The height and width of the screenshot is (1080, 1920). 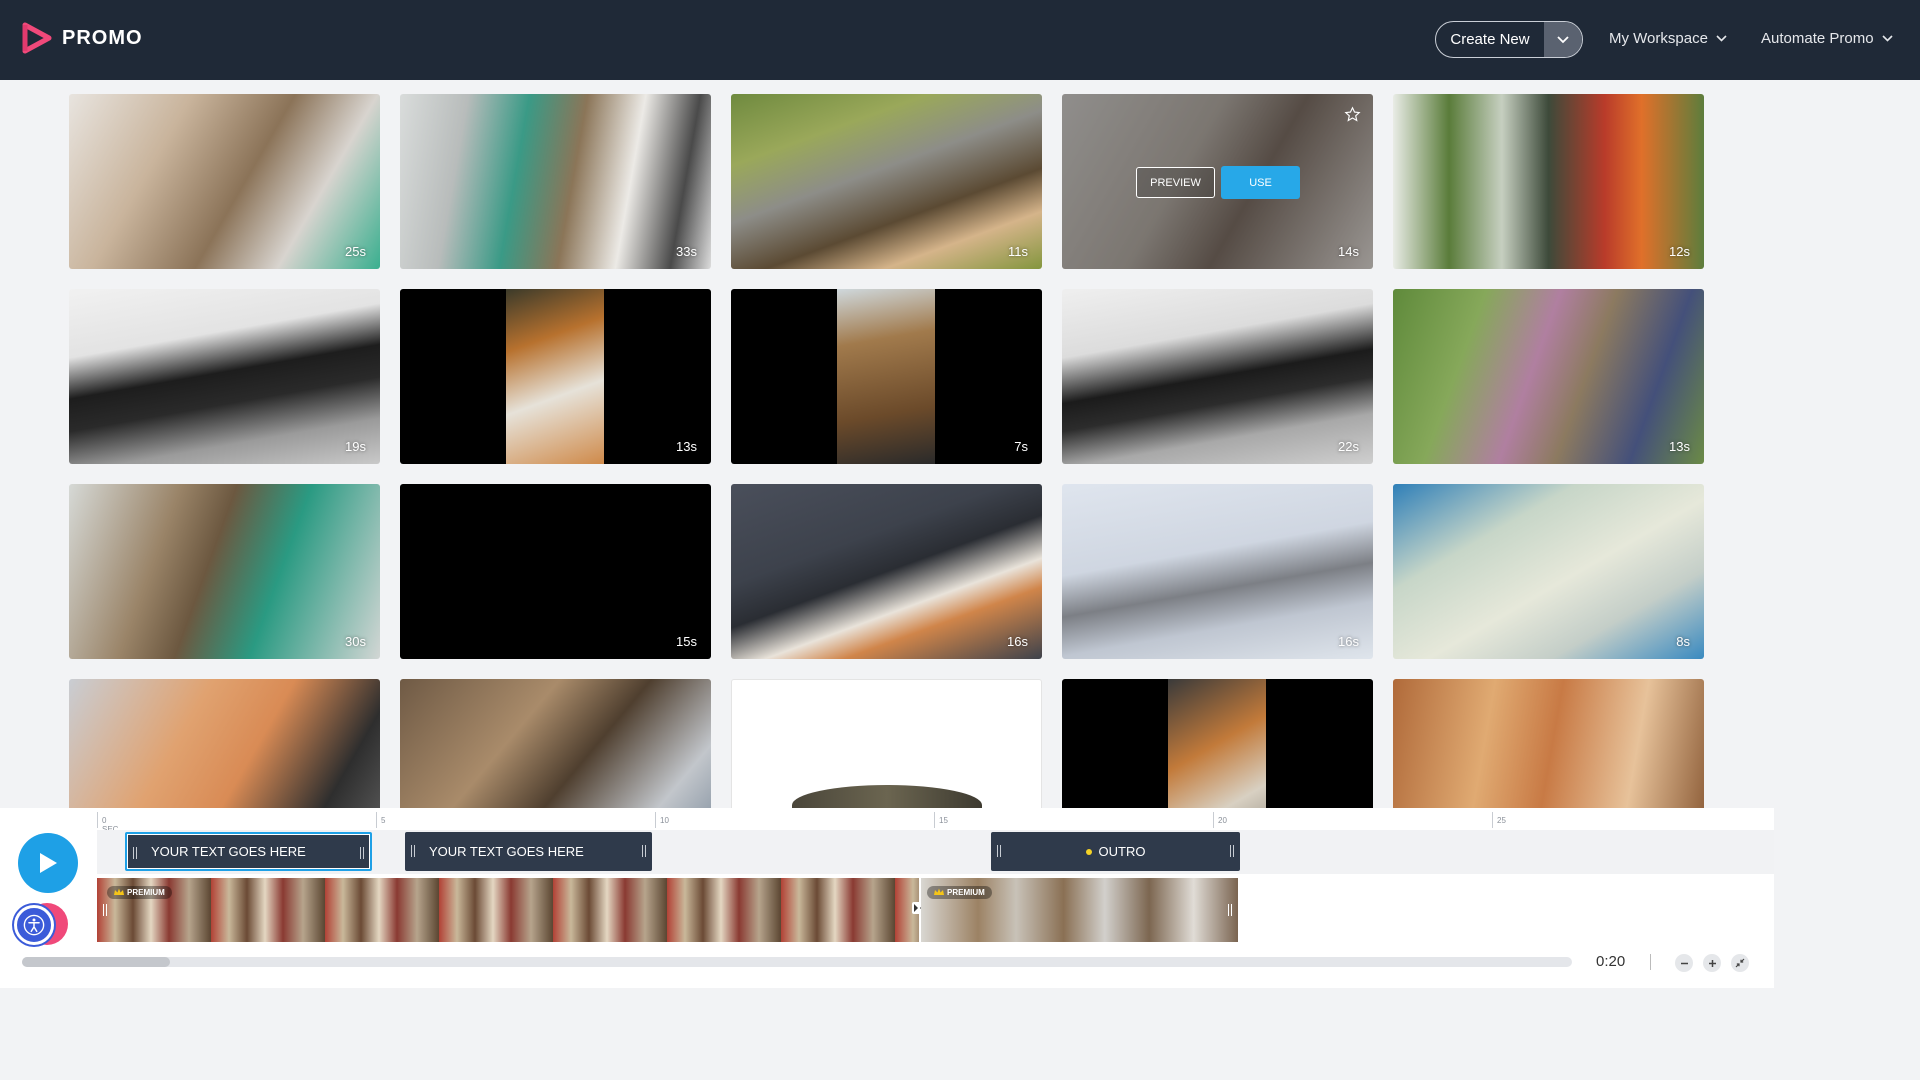 I want to click on video-tile: 19s, so click(x=224, y=376).